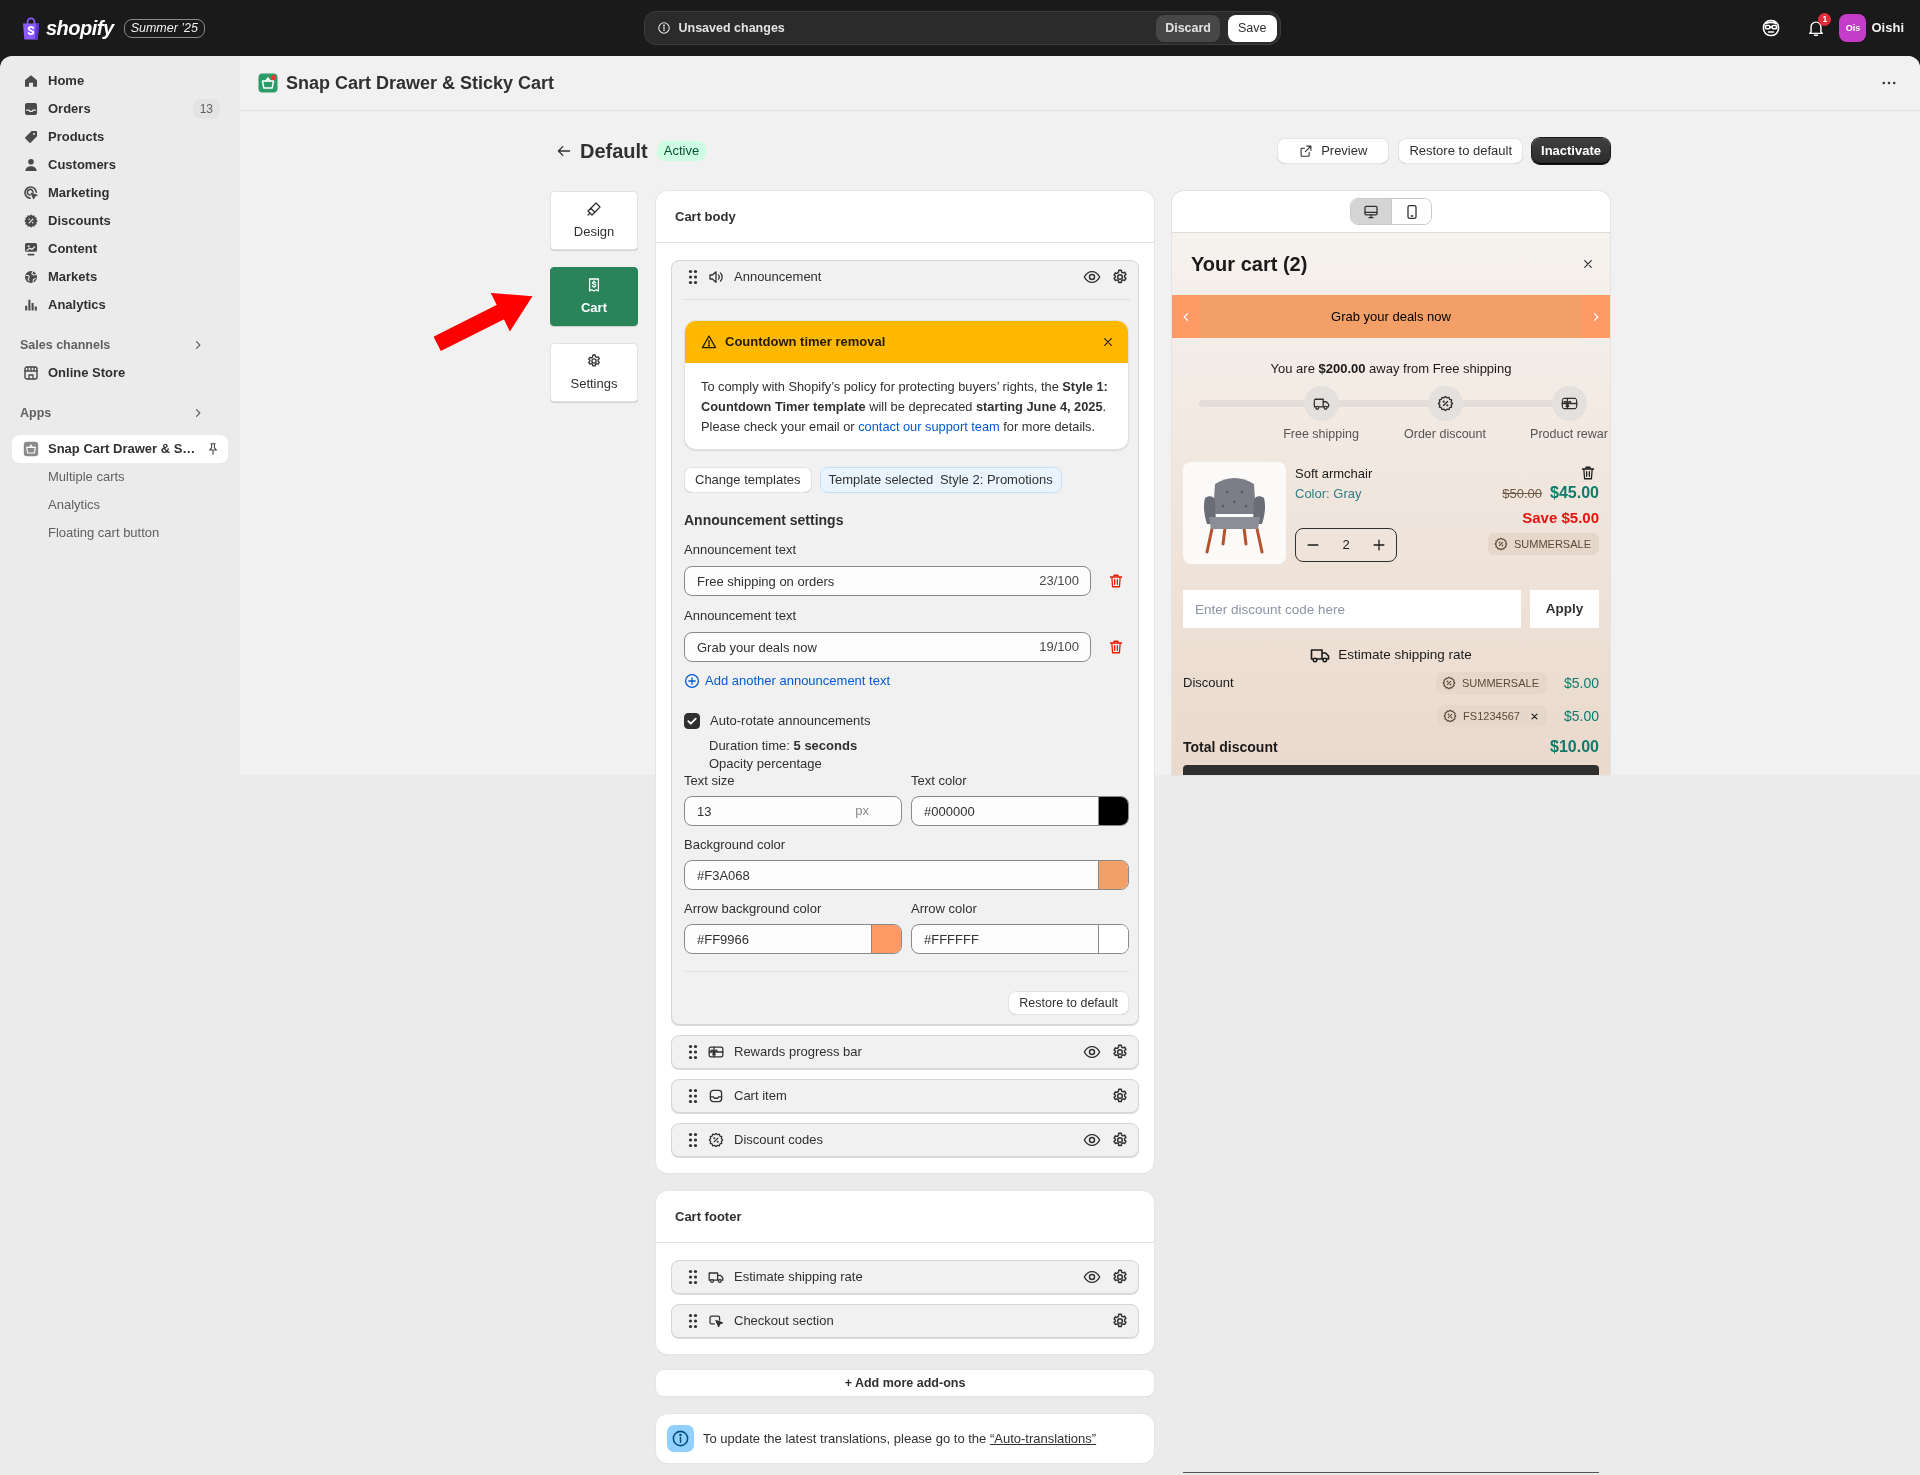 This screenshot has height=1475, width=1920. What do you see at coordinates (1825, 19) in the screenshot?
I see `notification-badge: 1` at bounding box center [1825, 19].